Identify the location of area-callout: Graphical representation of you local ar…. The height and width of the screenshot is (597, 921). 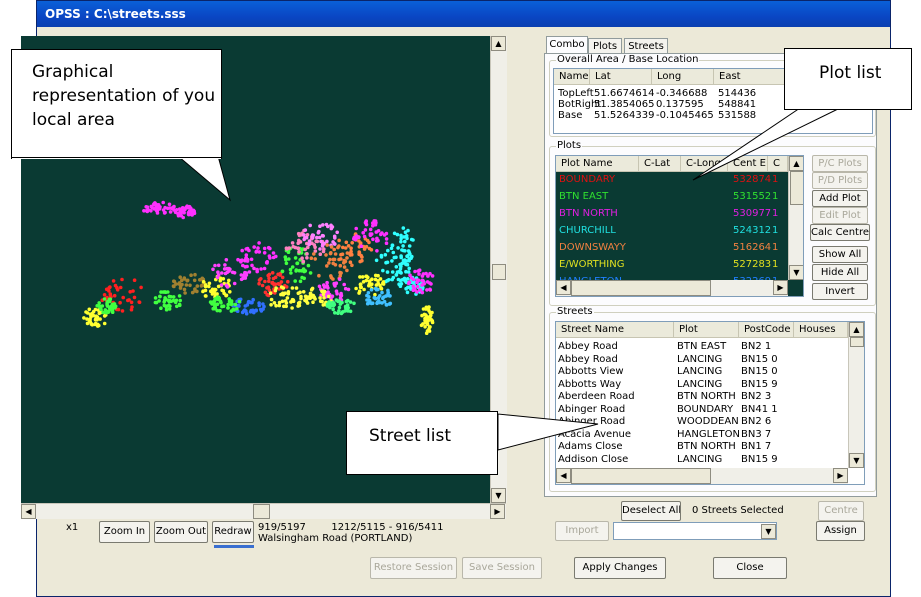
(116, 104).